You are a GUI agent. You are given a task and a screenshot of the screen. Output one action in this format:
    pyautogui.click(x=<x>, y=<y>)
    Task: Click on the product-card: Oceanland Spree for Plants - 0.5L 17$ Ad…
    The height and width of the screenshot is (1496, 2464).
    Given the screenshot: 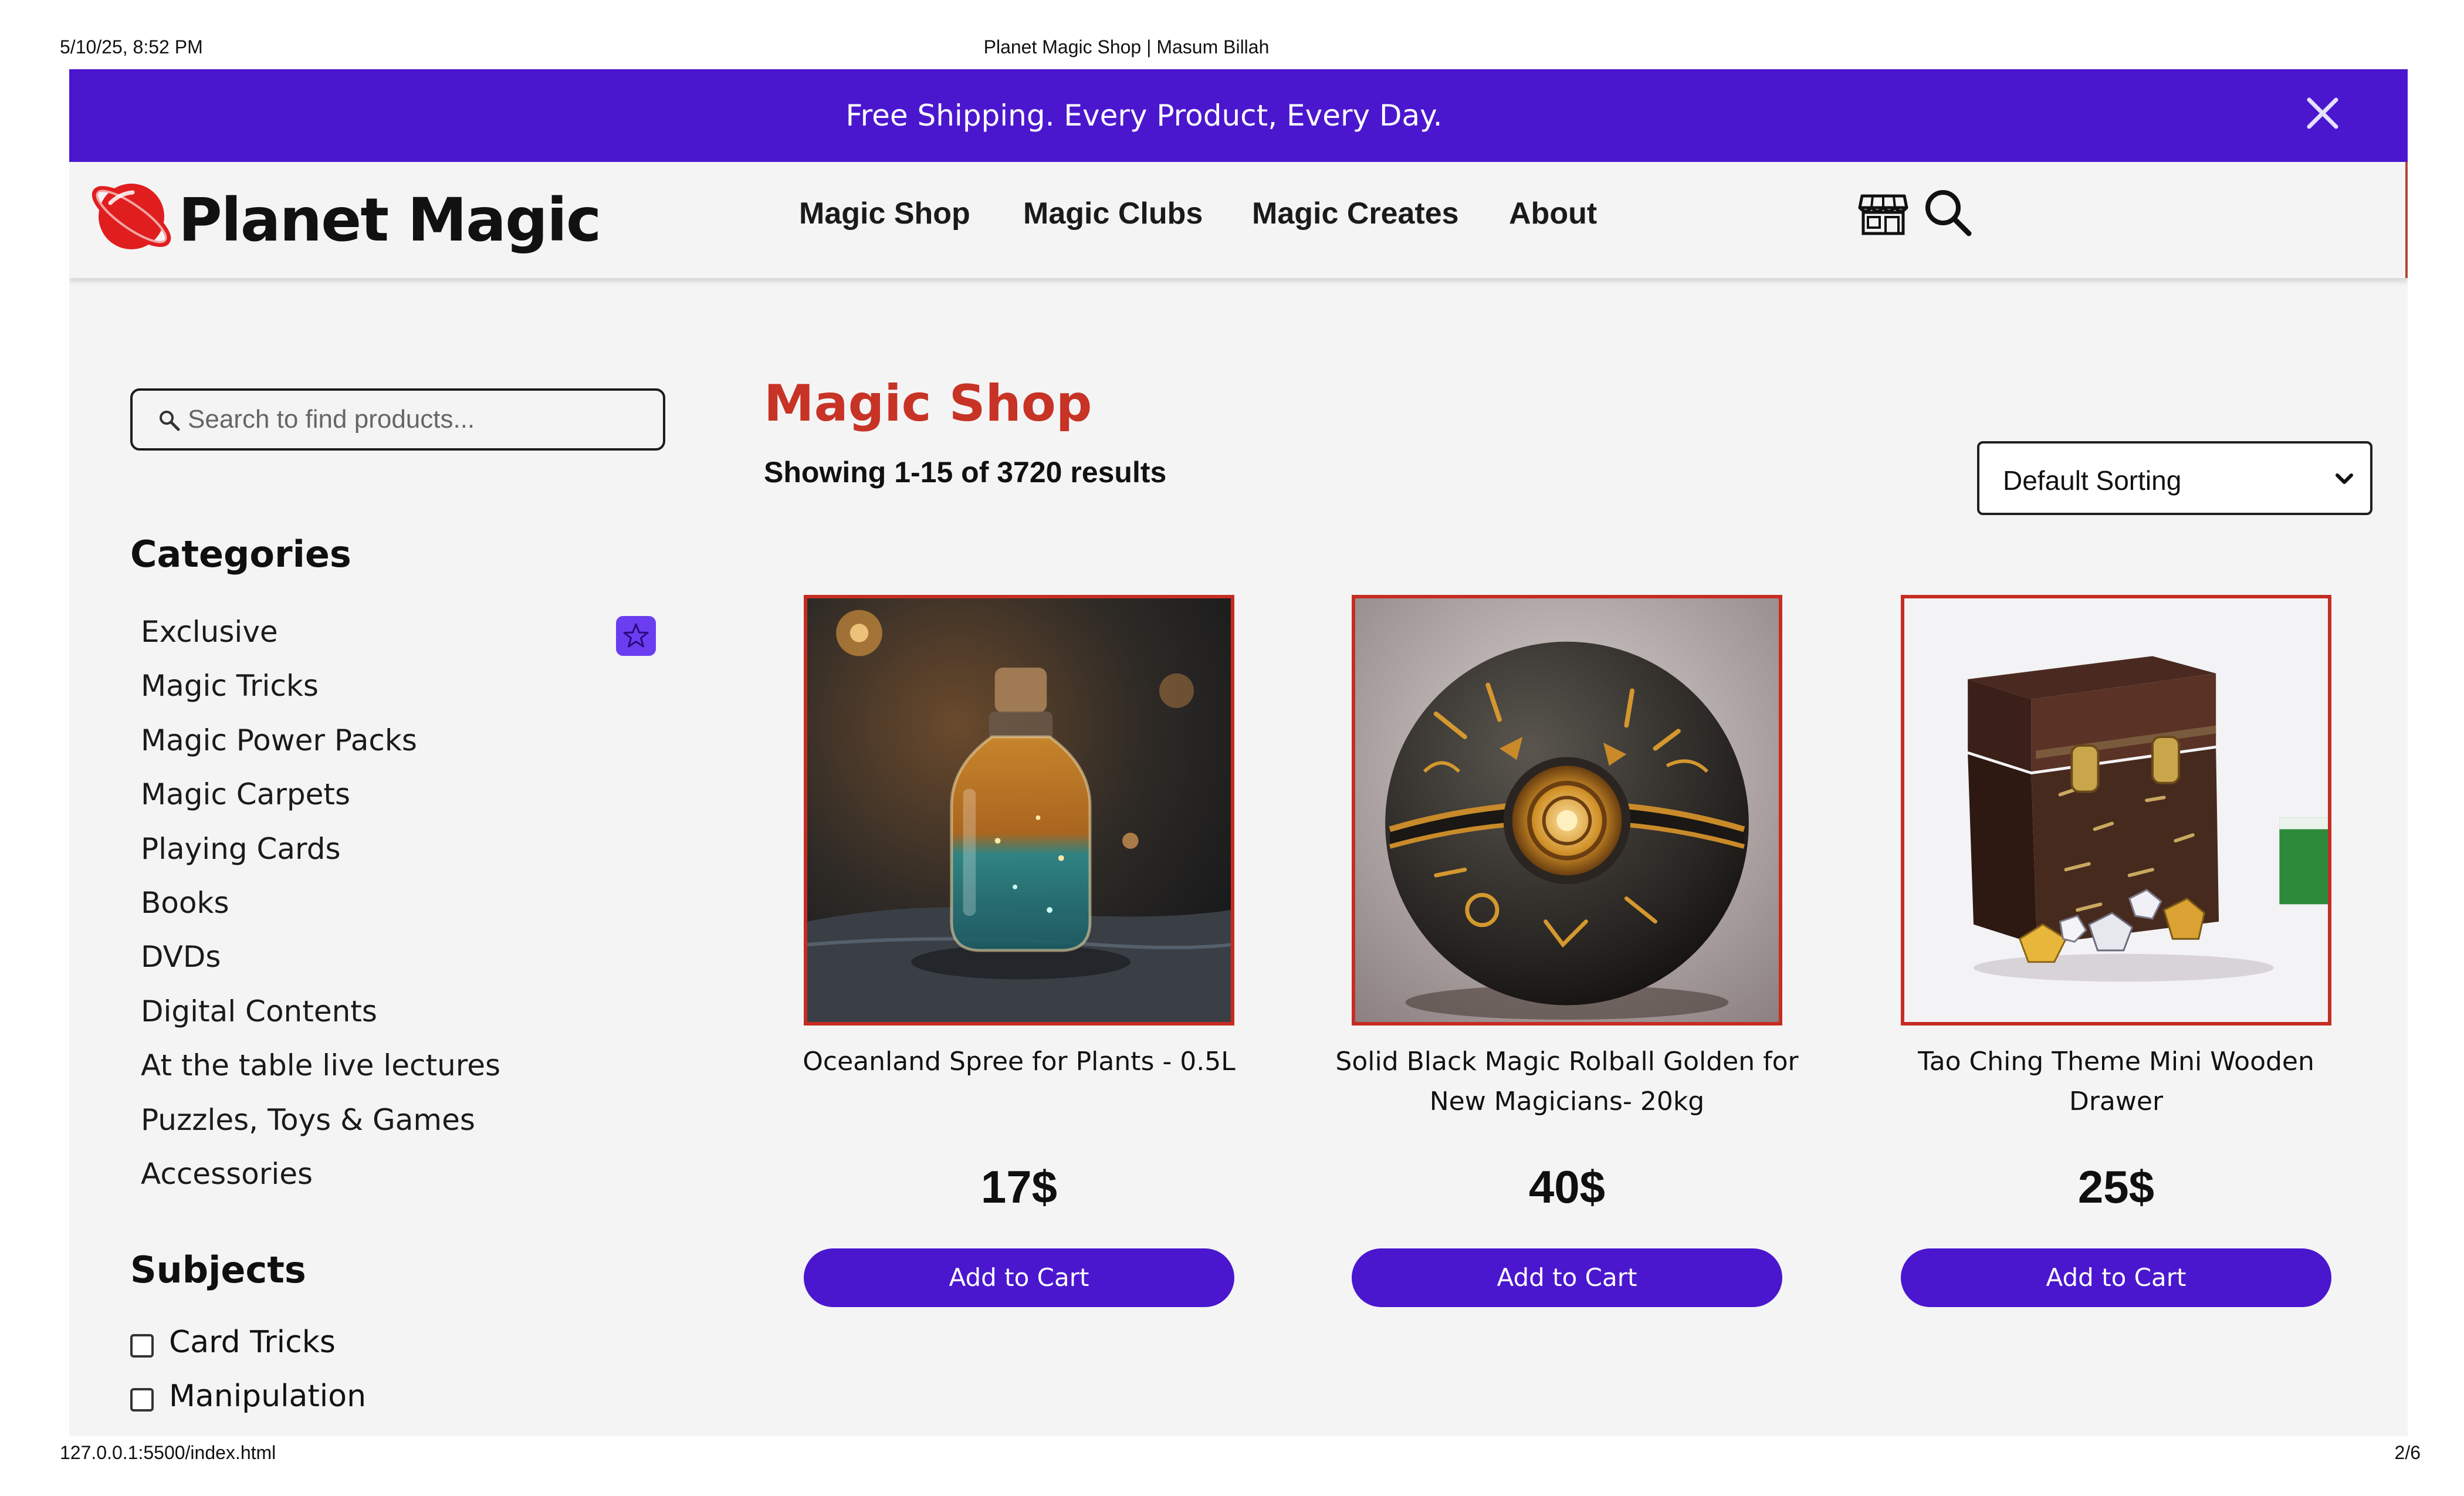 What is the action you would take?
    pyautogui.click(x=1019, y=967)
    